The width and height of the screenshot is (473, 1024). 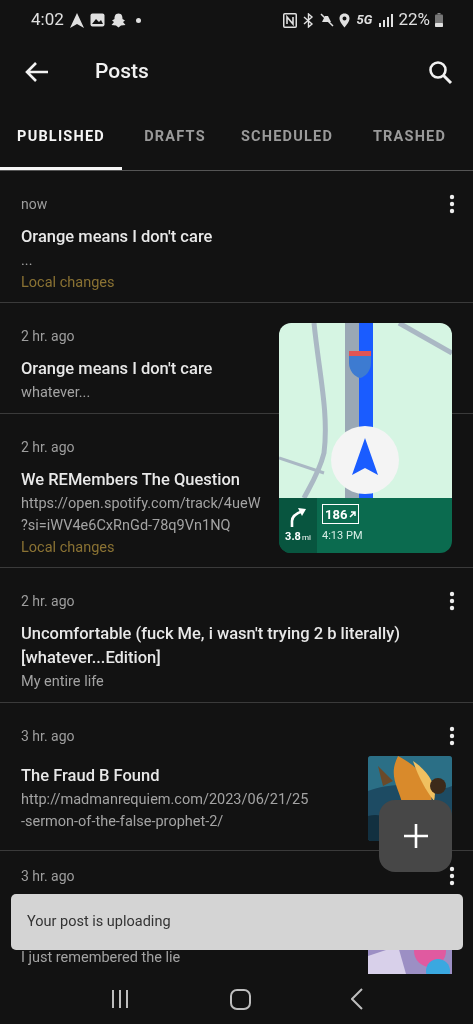 What do you see at coordinates (409, 137) in the screenshot?
I see `tab: TRASHED` at bounding box center [409, 137].